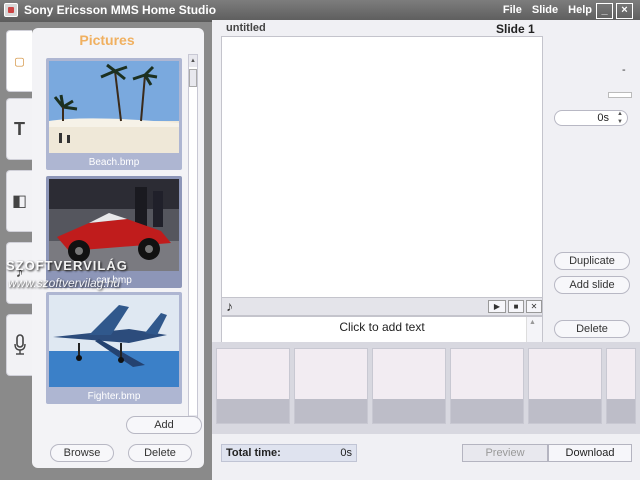 This screenshot has height=480, width=640. I want to click on slider-bar, so click(620, 95).